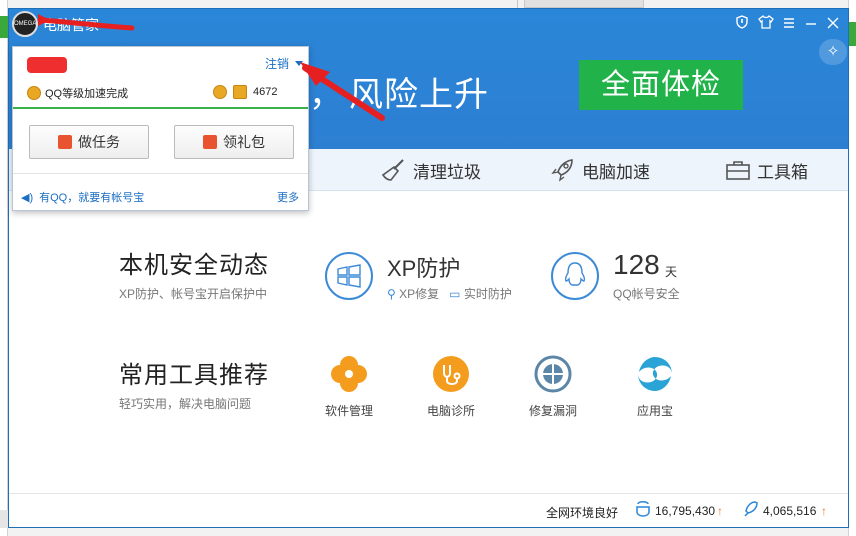  What do you see at coordinates (790, 511) in the screenshot?
I see `speed-count: 4,065,516` at bounding box center [790, 511].